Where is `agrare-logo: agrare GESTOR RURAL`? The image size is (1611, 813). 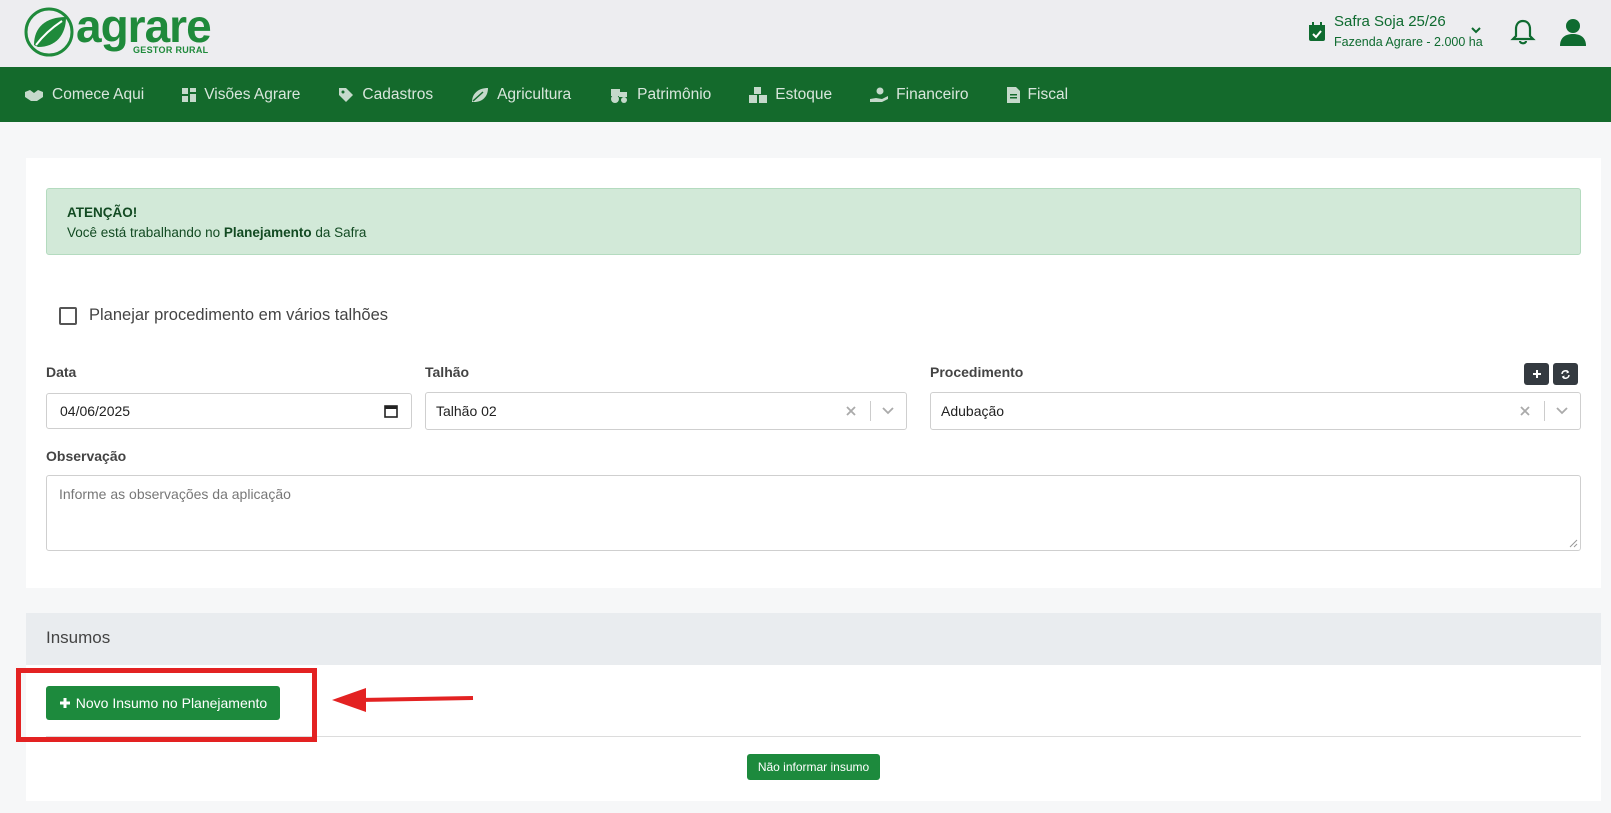 agrare-logo: agrare GESTOR RURAL is located at coordinates (125, 29).